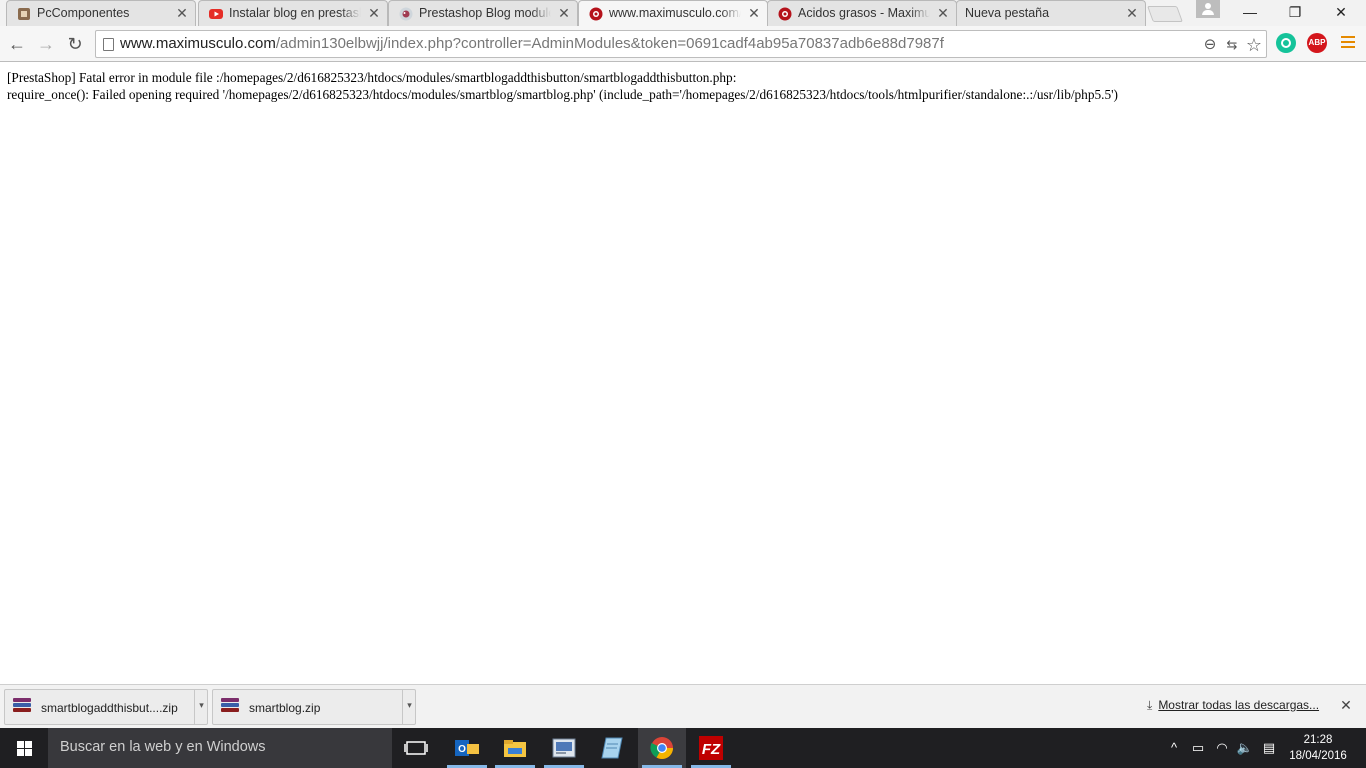 The height and width of the screenshot is (768, 1366). I want to click on download-arrow-icon: ⤓, so click(1150, 705).